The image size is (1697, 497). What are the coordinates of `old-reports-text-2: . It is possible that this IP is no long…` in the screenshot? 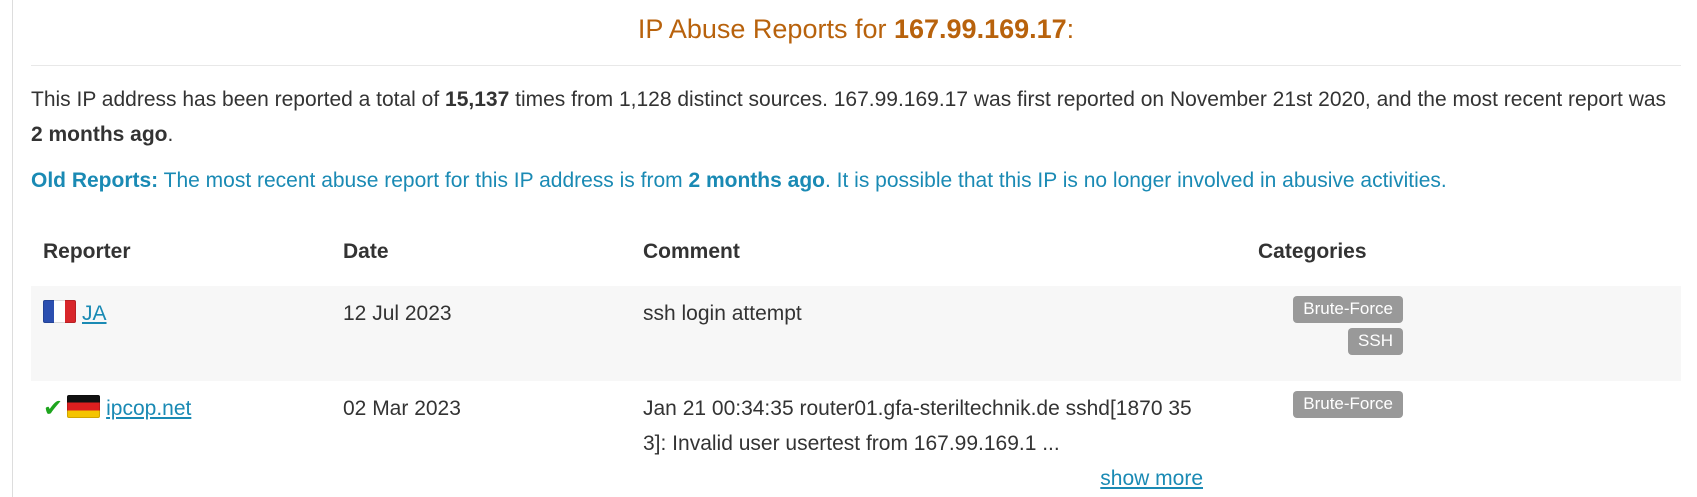 It's located at (1135, 180).